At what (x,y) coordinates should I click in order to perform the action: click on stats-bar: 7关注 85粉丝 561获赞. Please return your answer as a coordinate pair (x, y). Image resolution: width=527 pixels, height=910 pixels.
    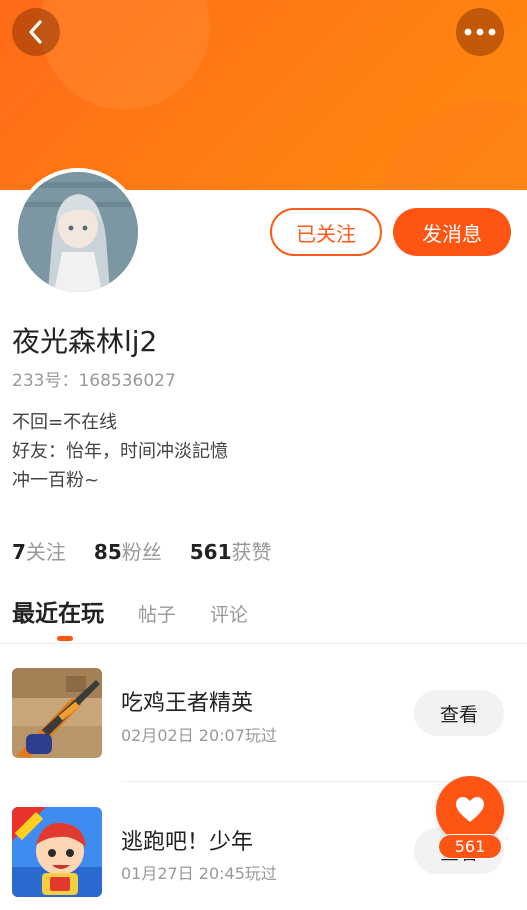
    Looking at the image, I should click on (156, 550).